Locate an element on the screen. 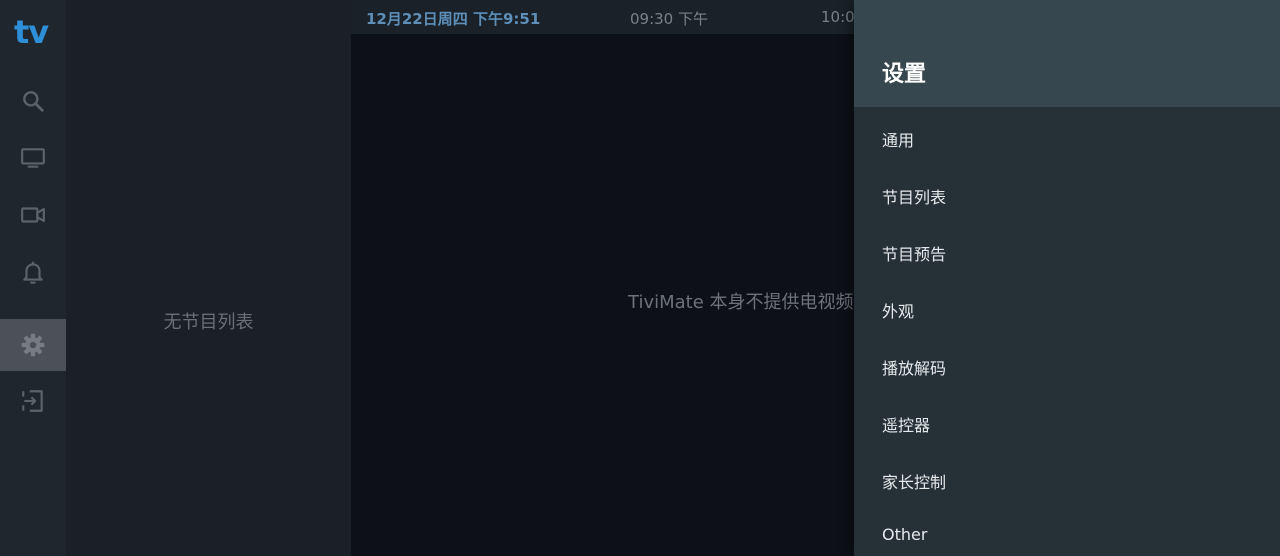  settings-header: 设置 is located at coordinates (1067, 53).